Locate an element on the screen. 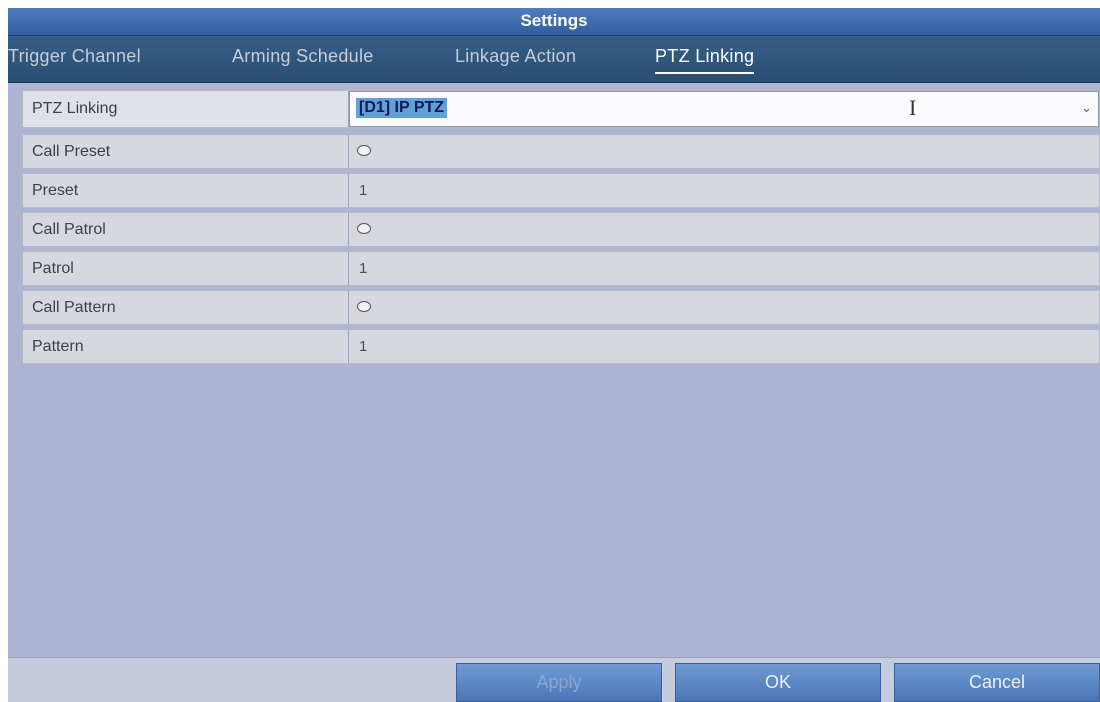 The height and width of the screenshot is (702, 1100). tab-linkage-action: Linkage Action is located at coordinates (515, 56).